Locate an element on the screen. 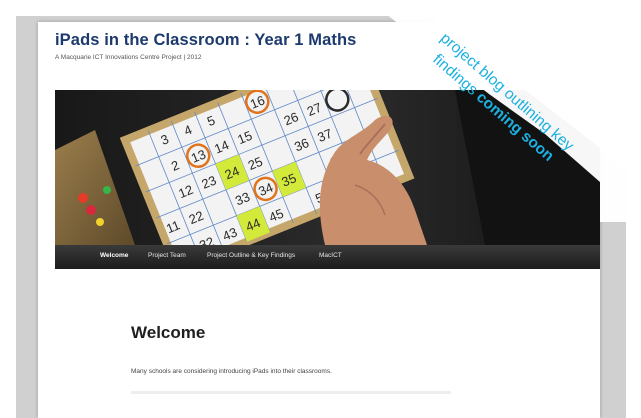 Image resolution: width=641 pixels, height=418 pixels. nav-item-project-outline: Project Outline & Key Findings is located at coordinates (251, 255).